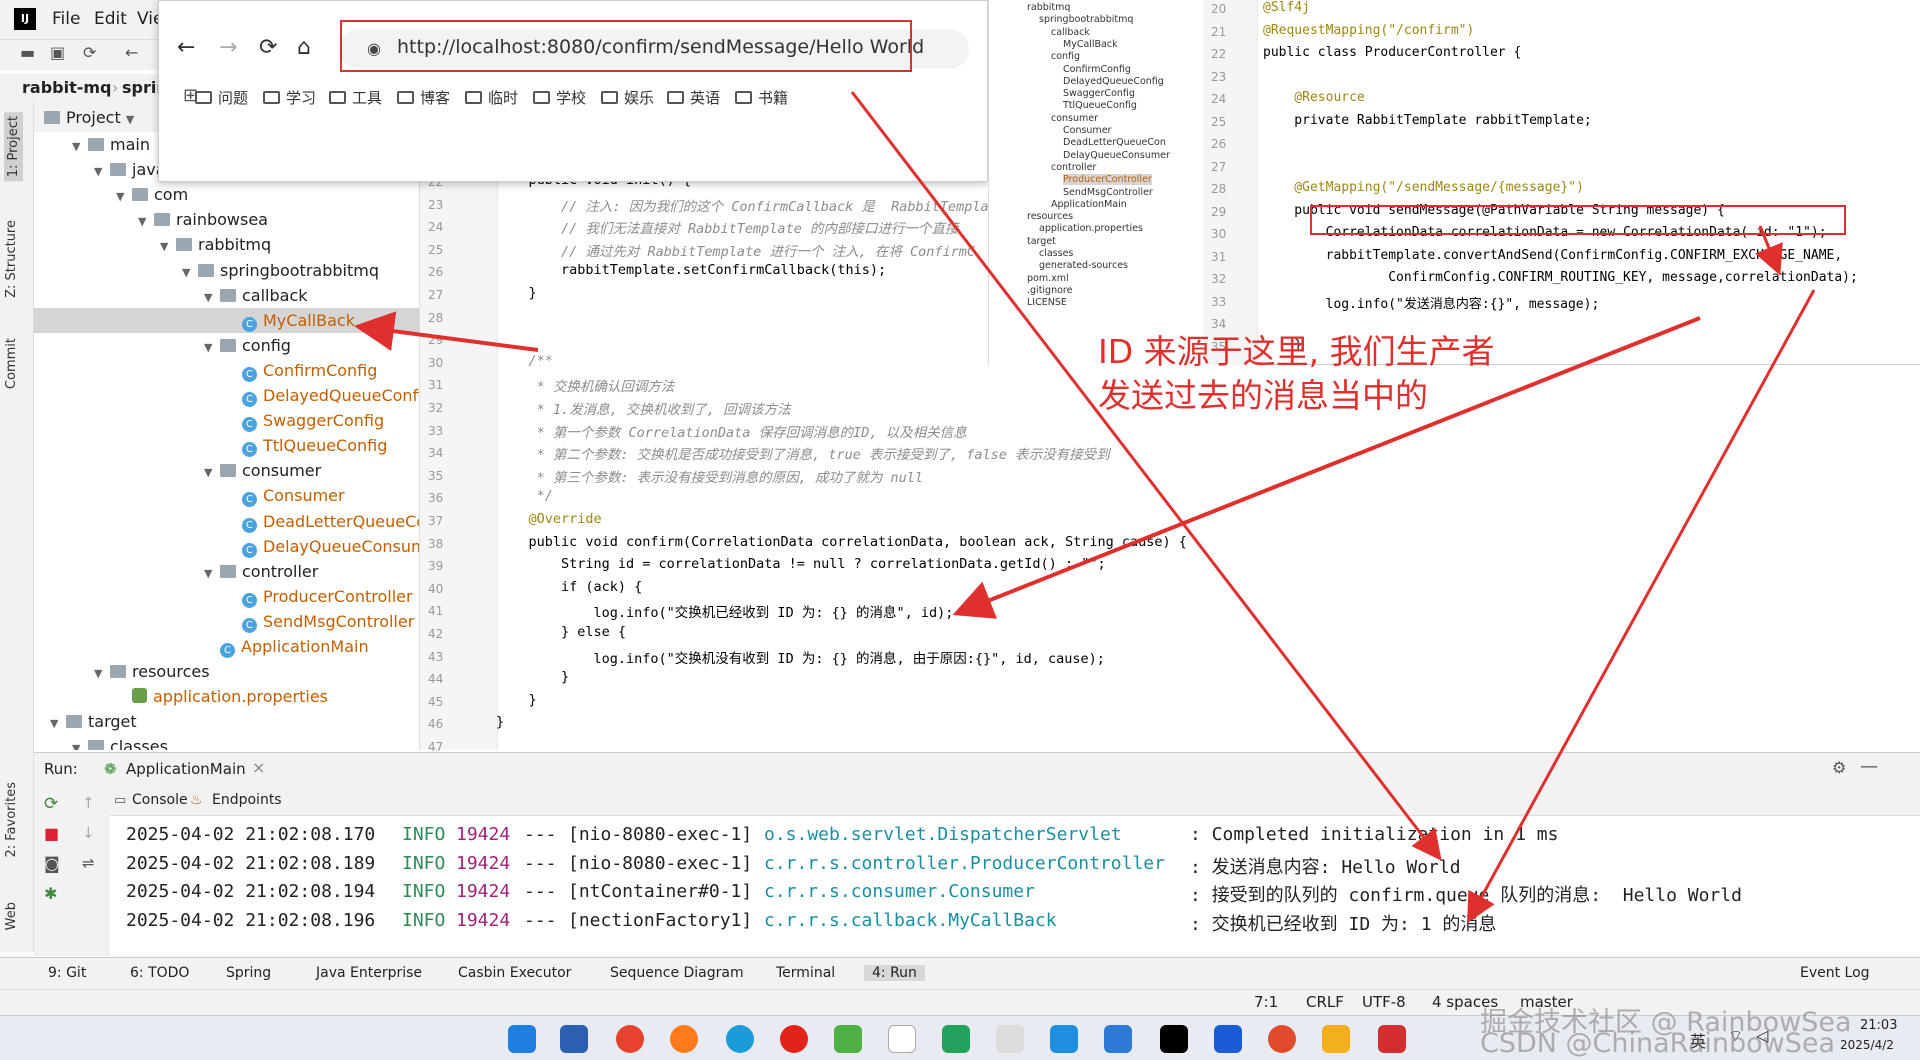  What do you see at coordinates (27, 52) in the screenshot?
I see `open-folder-icon: ▬` at bounding box center [27, 52].